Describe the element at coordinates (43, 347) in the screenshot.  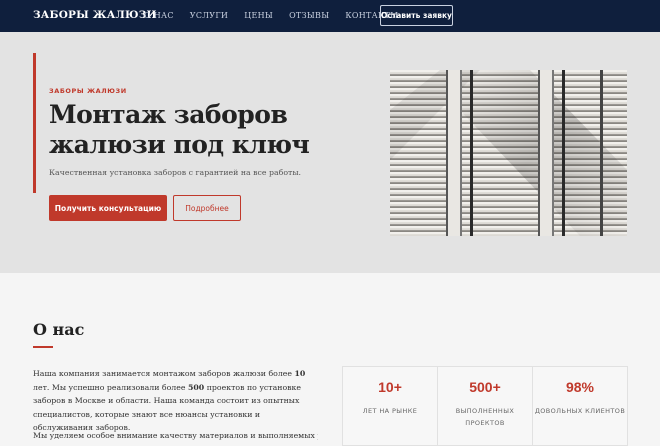
I see `about-title-underline` at that location.